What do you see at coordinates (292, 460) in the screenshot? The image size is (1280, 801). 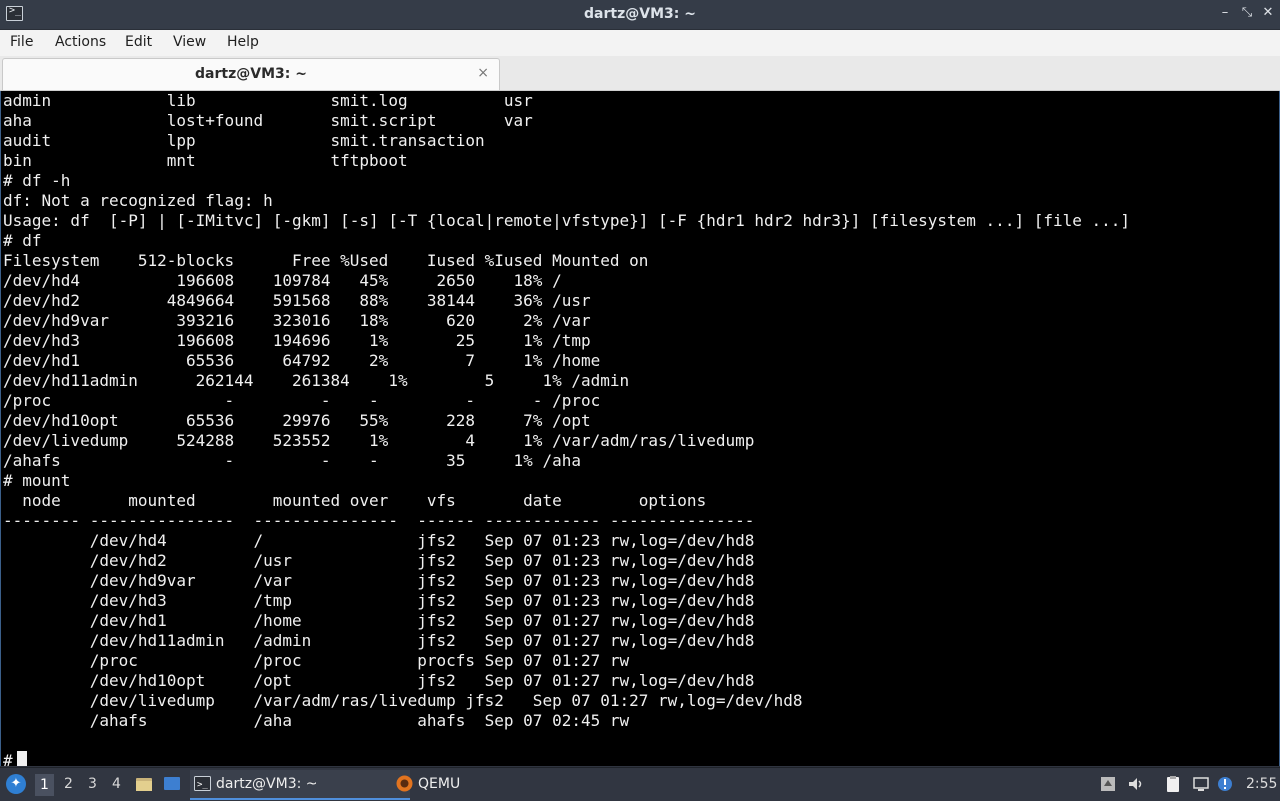 I see `terminal-line: /ahafs - - - 35 1% /aha` at bounding box center [292, 460].